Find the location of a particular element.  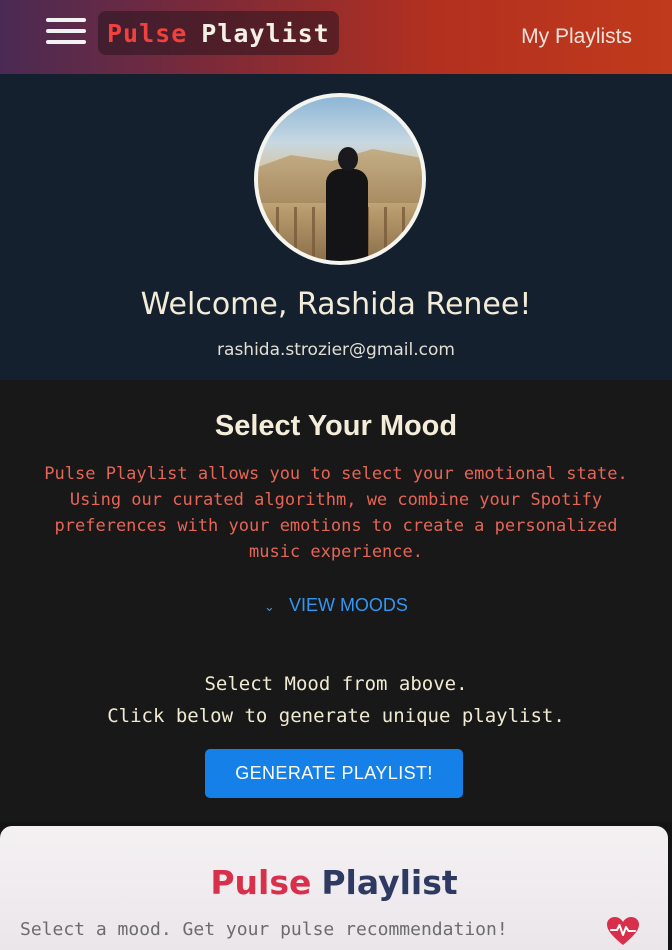

user-email: rashida.strozier@gmail.com is located at coordinates (336, 350).